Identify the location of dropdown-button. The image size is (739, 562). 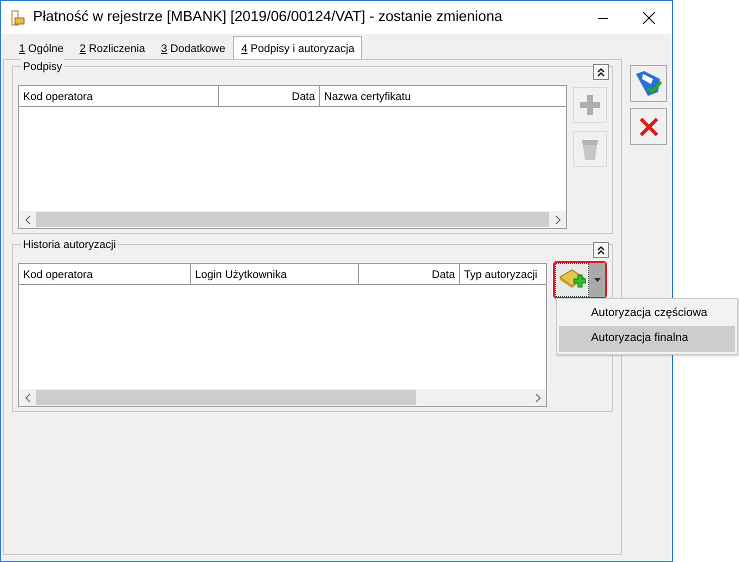
(597, 280).